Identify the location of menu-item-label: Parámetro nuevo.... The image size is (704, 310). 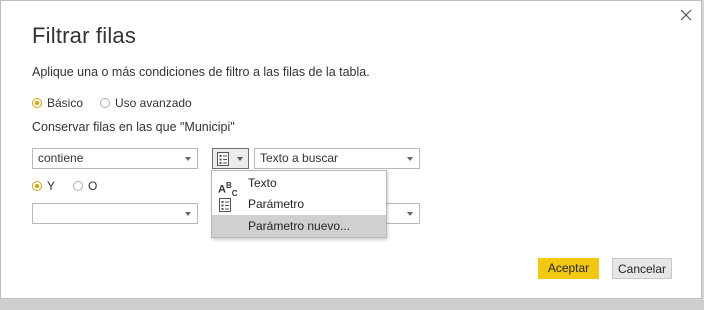
(299, 226).